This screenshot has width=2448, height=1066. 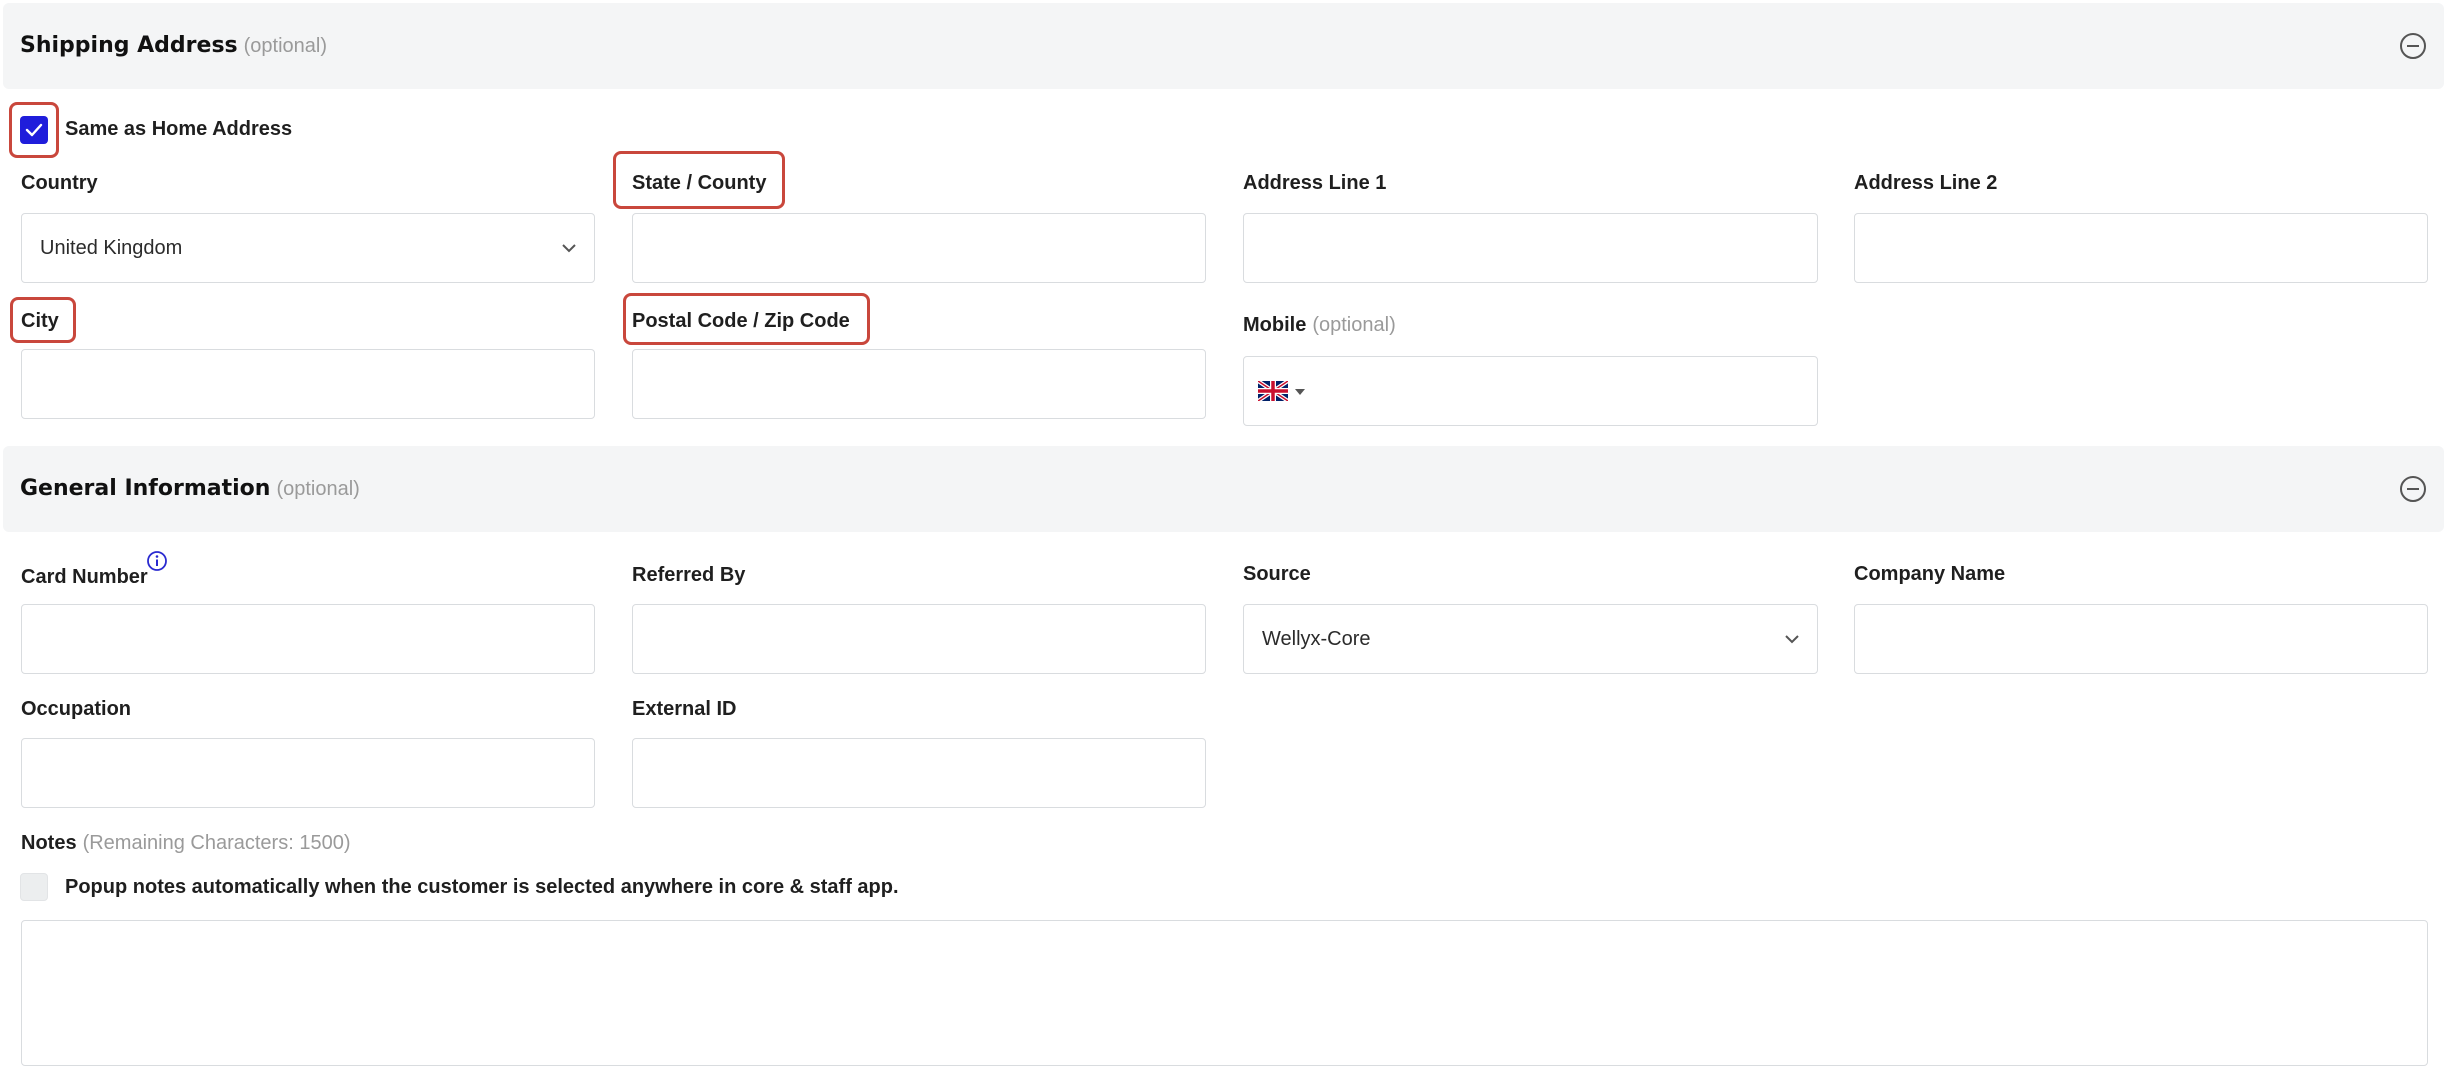 What do you see at coordinates (285, 46) in the screenshot?
I see `shipping-optional-tag: (optional)` at bounding box center [285, 46].